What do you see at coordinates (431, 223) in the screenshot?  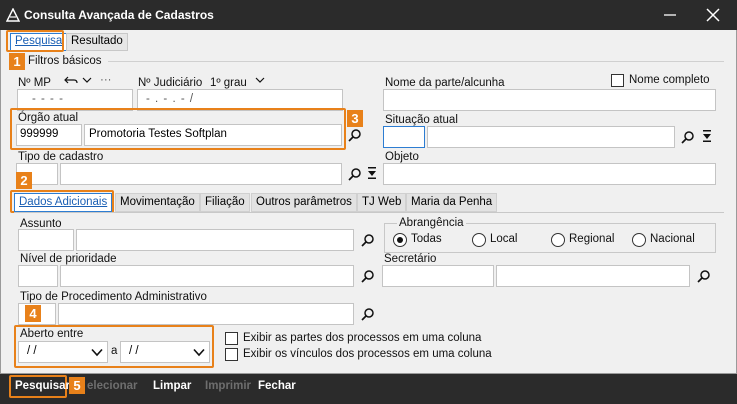 I see `abrangencia-label: Abrangência` at bounding box center [431, 223].